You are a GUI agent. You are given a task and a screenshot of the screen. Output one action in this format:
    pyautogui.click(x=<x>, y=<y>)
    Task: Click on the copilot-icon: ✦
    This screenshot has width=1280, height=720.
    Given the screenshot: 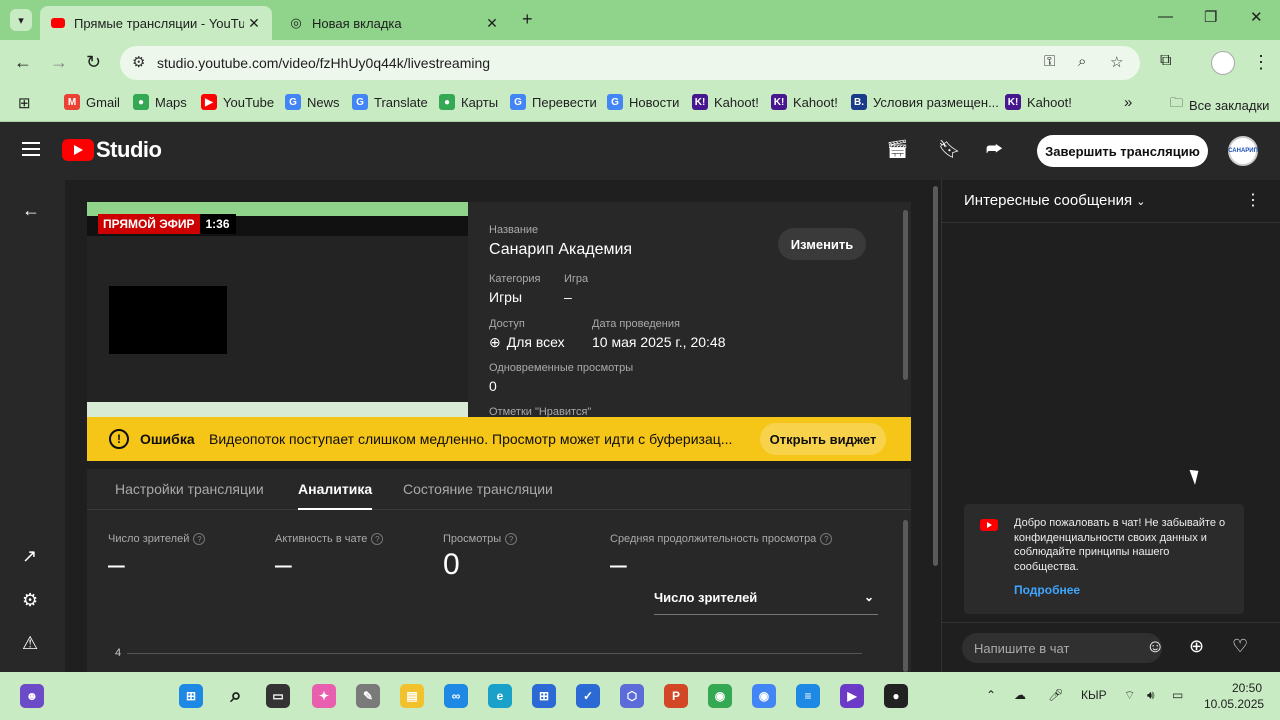 What is the action you would take?
    pyautogui.click(x=324, y=696)
    